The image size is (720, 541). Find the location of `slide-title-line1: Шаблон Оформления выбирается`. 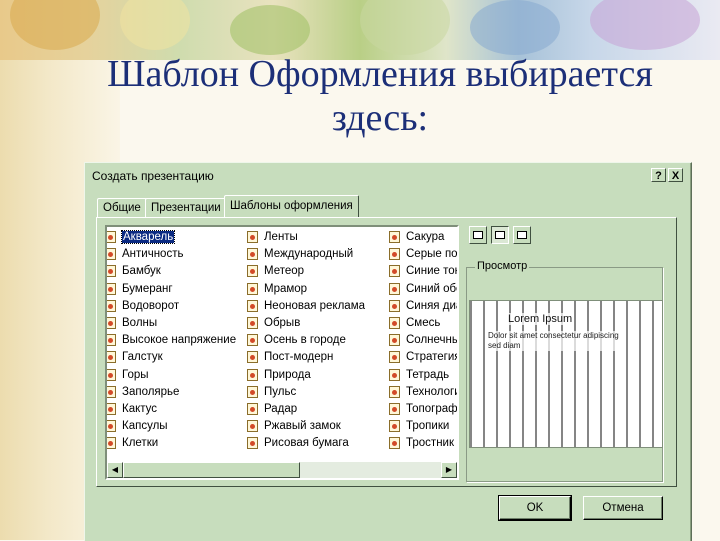

slide-title-line1: Шаблон Оформления выбирается is located at coordinates (380, 74).